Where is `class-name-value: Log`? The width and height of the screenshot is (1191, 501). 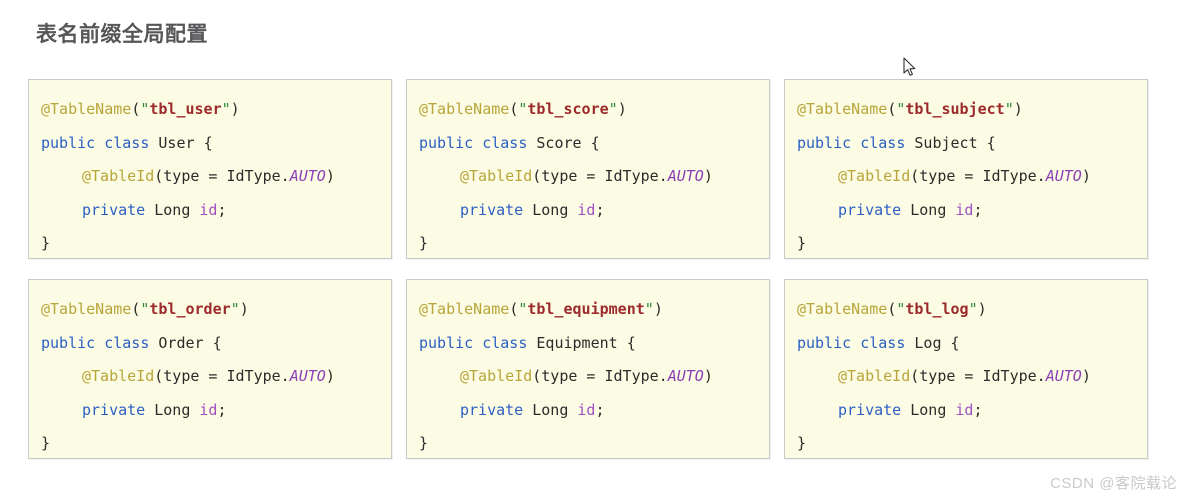
class-name-value: Log is located at coordinates (928, 342).